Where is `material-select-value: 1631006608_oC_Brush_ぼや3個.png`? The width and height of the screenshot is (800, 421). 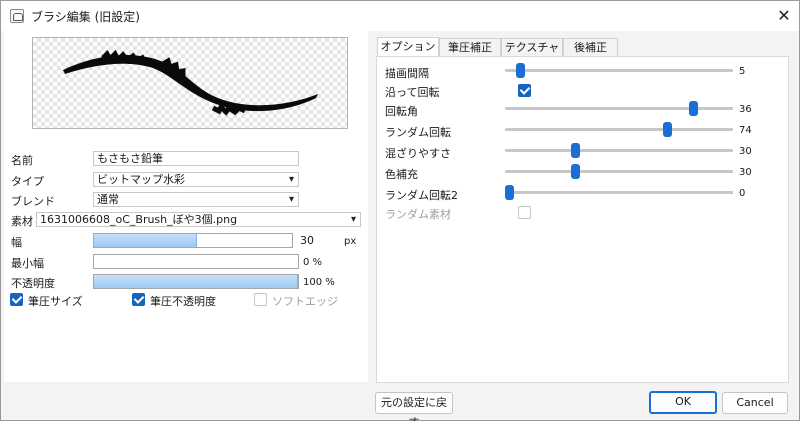 material-select-value: 1631006608_oC_Brush_ぼや3個.png is located at coordinates (139, 219).